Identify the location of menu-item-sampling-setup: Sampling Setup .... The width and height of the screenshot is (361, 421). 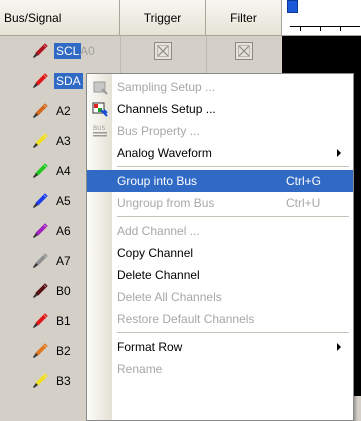
(220, 87).